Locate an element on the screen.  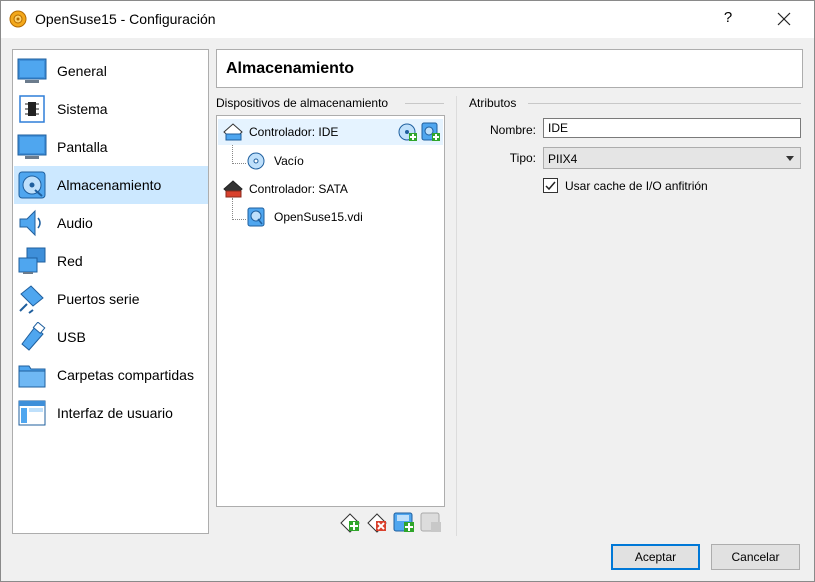
sidebar-item-sistema: Sistema is located at coordinates (111, 109).